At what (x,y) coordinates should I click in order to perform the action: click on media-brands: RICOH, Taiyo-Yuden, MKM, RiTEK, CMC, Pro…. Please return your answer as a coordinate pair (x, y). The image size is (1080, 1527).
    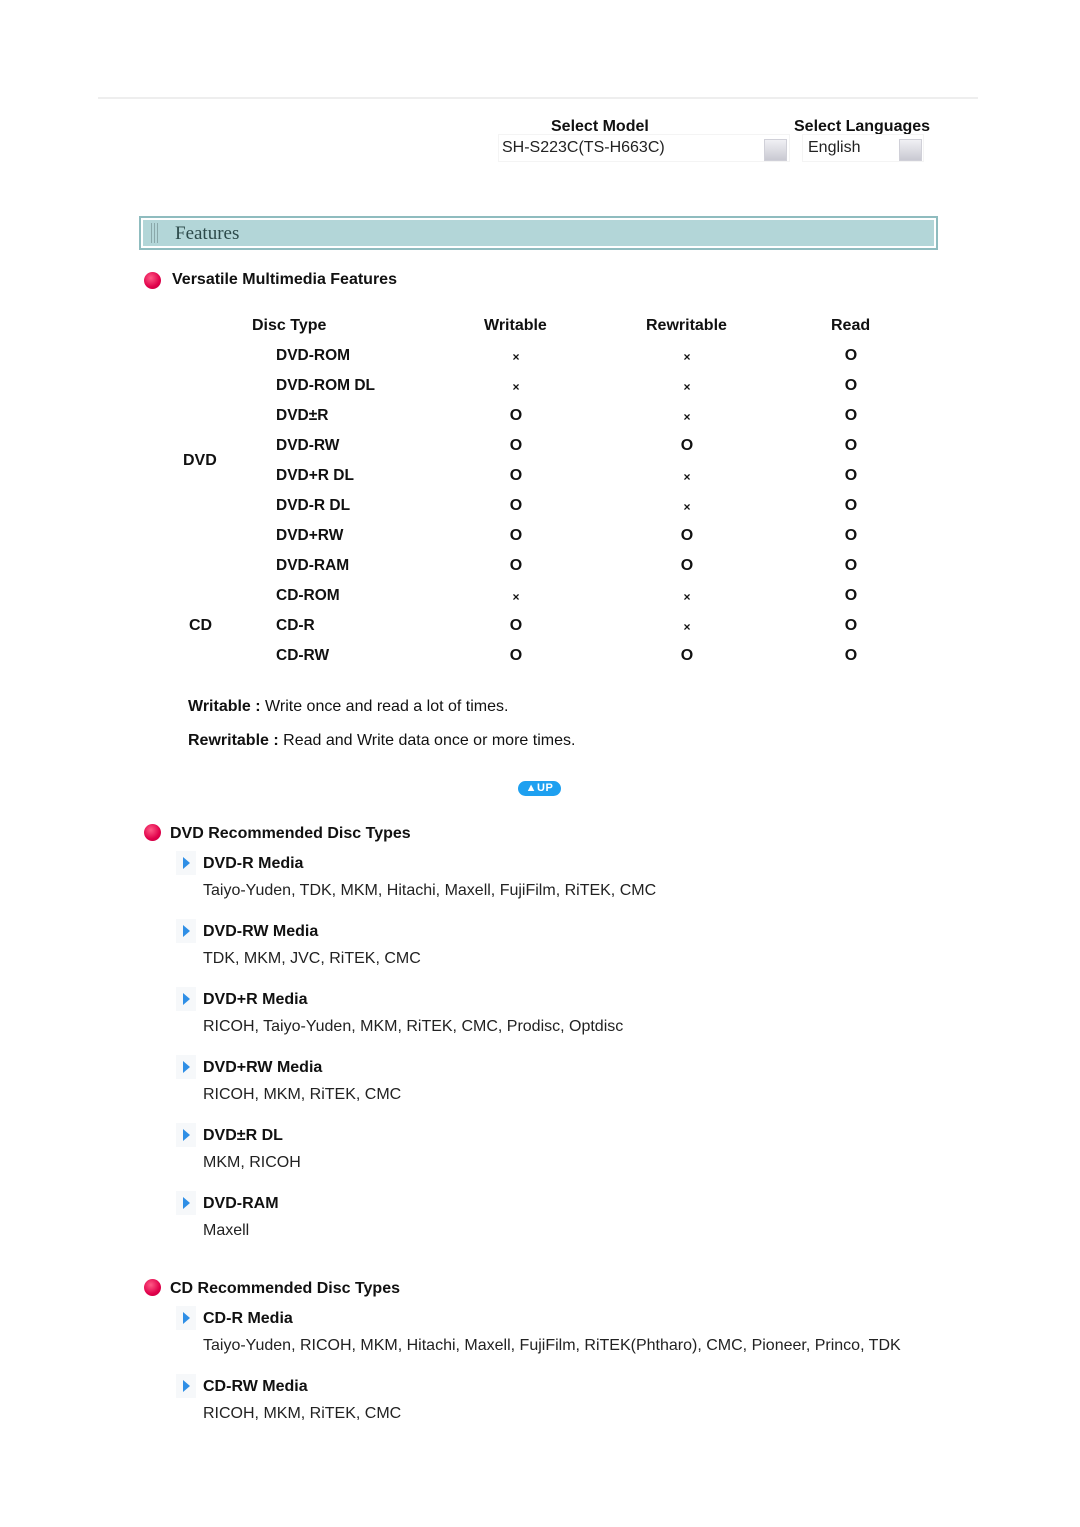
    Looking at the image, I should click on (413, 1026).